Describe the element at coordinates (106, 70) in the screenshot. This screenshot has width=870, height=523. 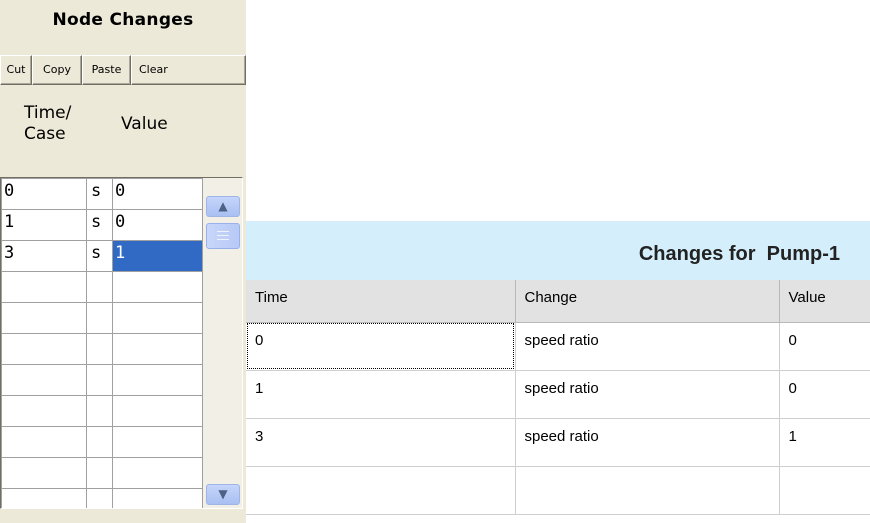
I see `paste-button: Paste` at that location.